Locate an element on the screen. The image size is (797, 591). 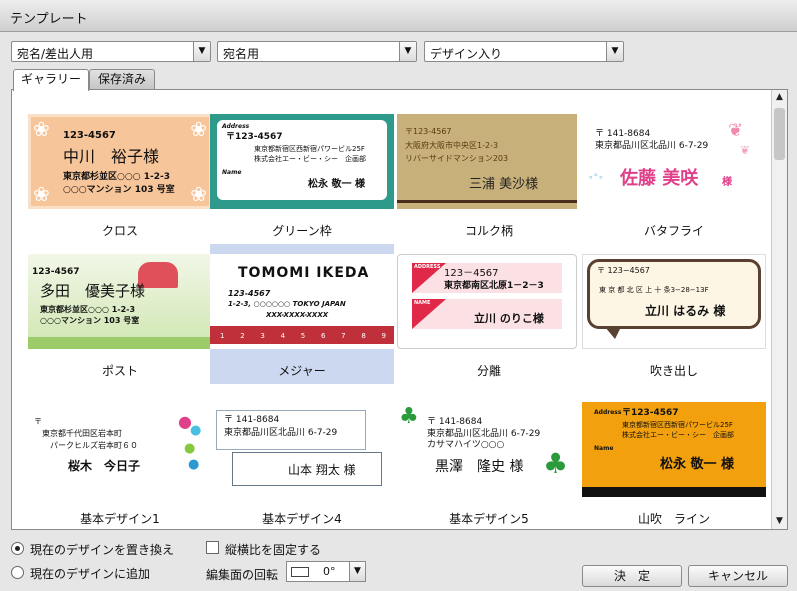
ruler-number: 2 is located at coordinates (242, 336).